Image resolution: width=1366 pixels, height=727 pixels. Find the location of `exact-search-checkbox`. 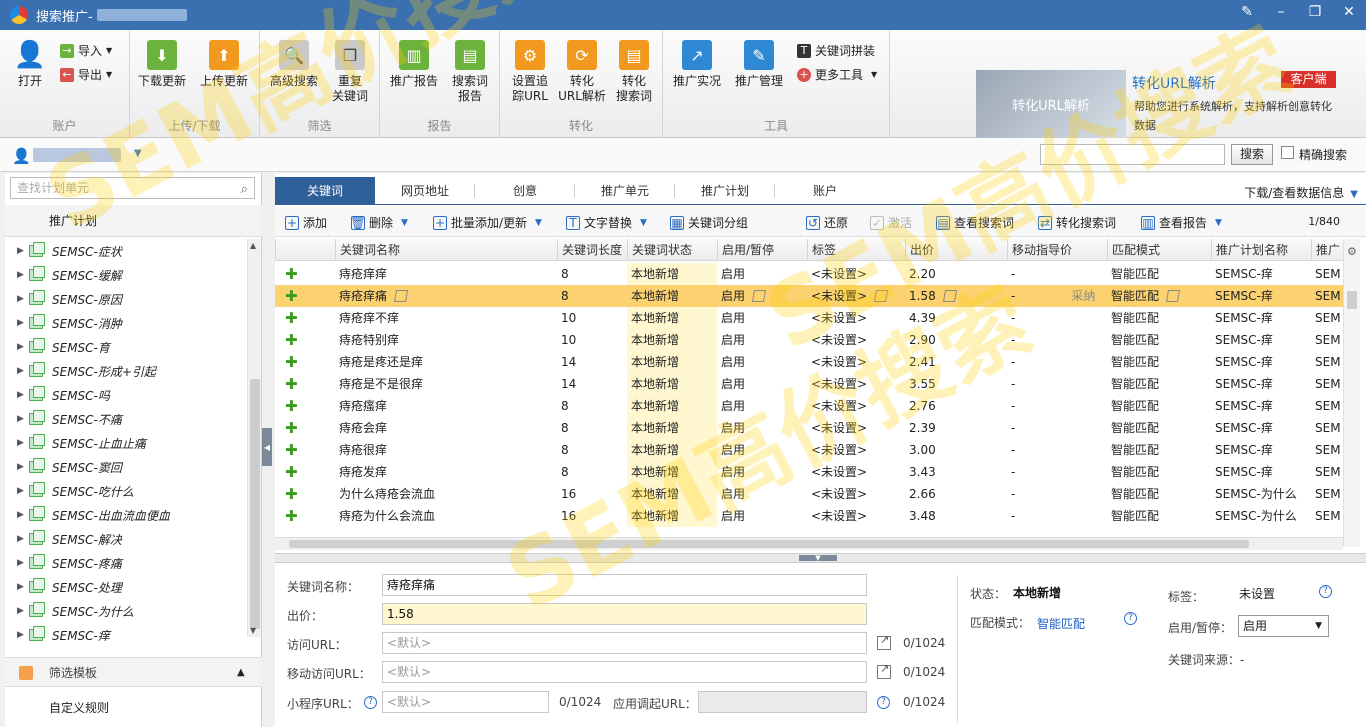

exact-search-checkbox is located at coordinates (1287, 152).